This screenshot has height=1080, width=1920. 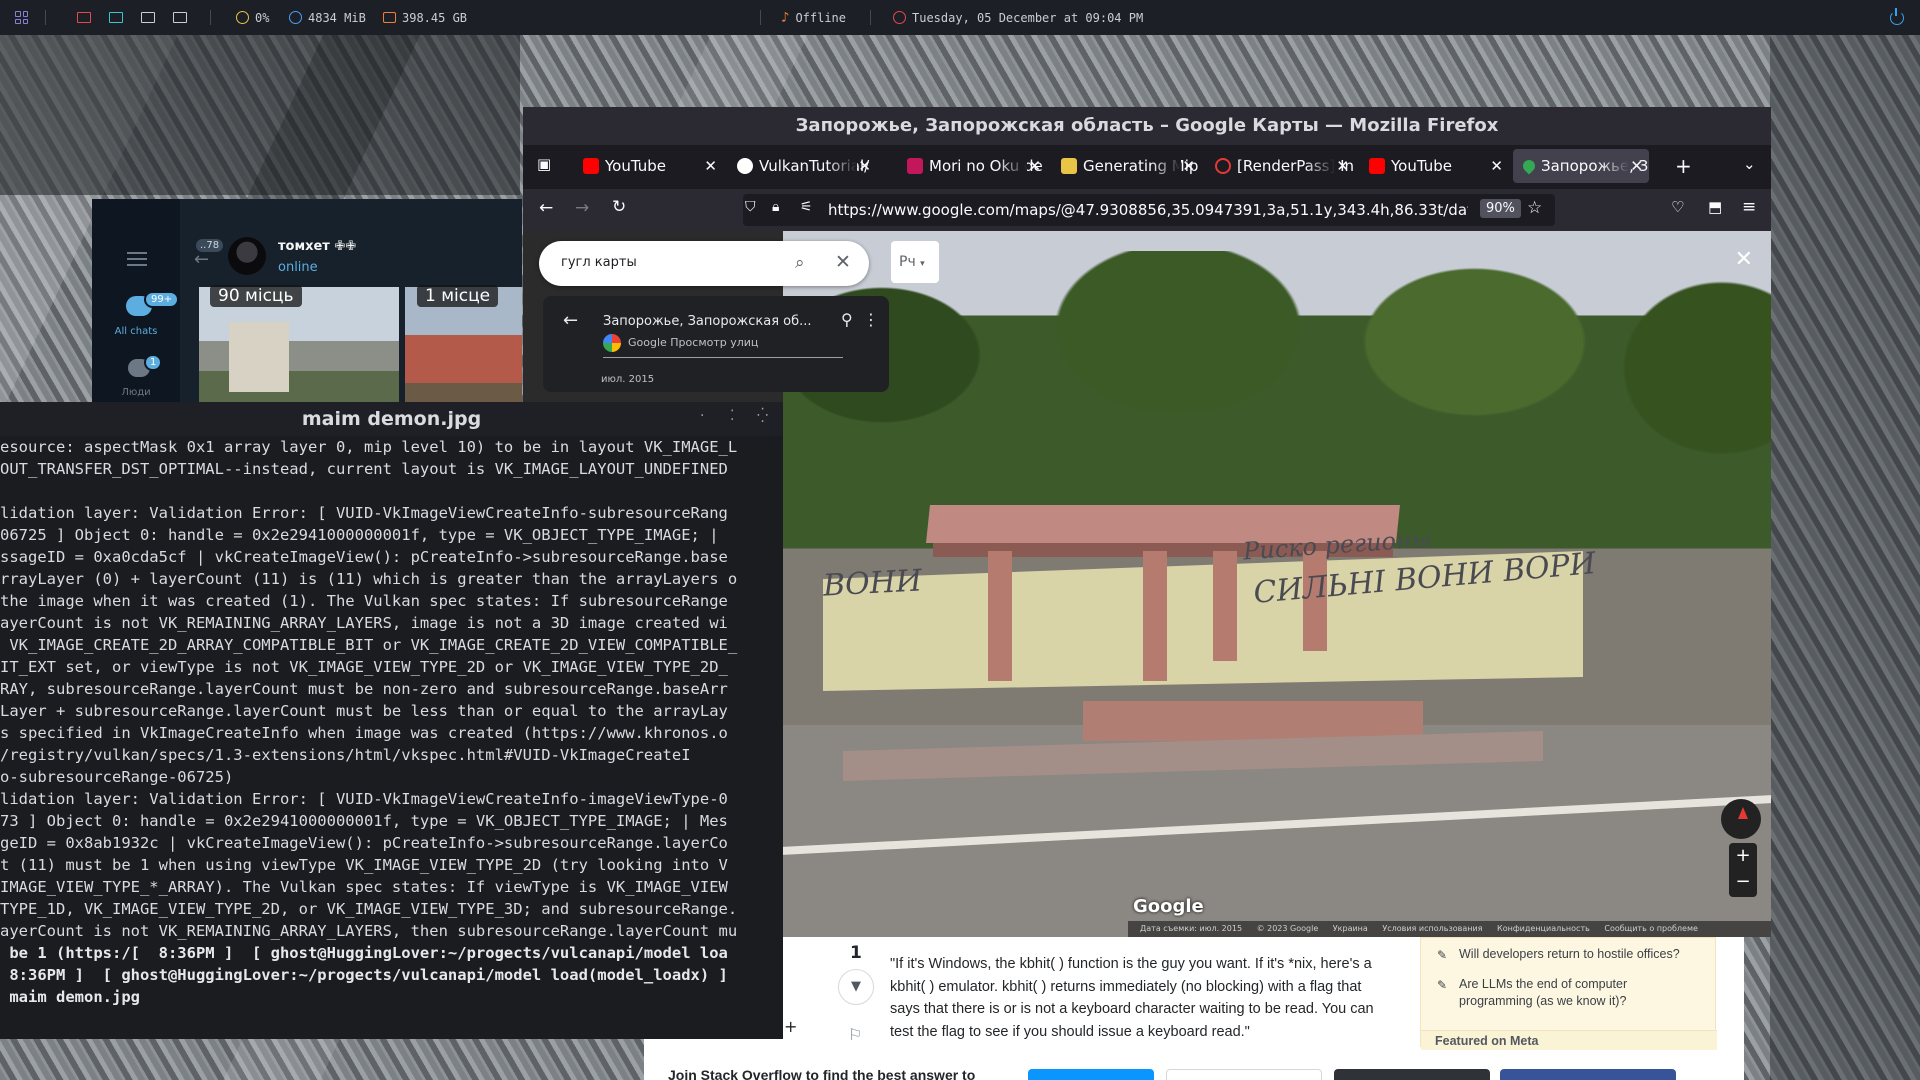 What do you see at coordinates (1225, 606) in the screenshot?
I see `pillar` at bounding box center [1225, 606].